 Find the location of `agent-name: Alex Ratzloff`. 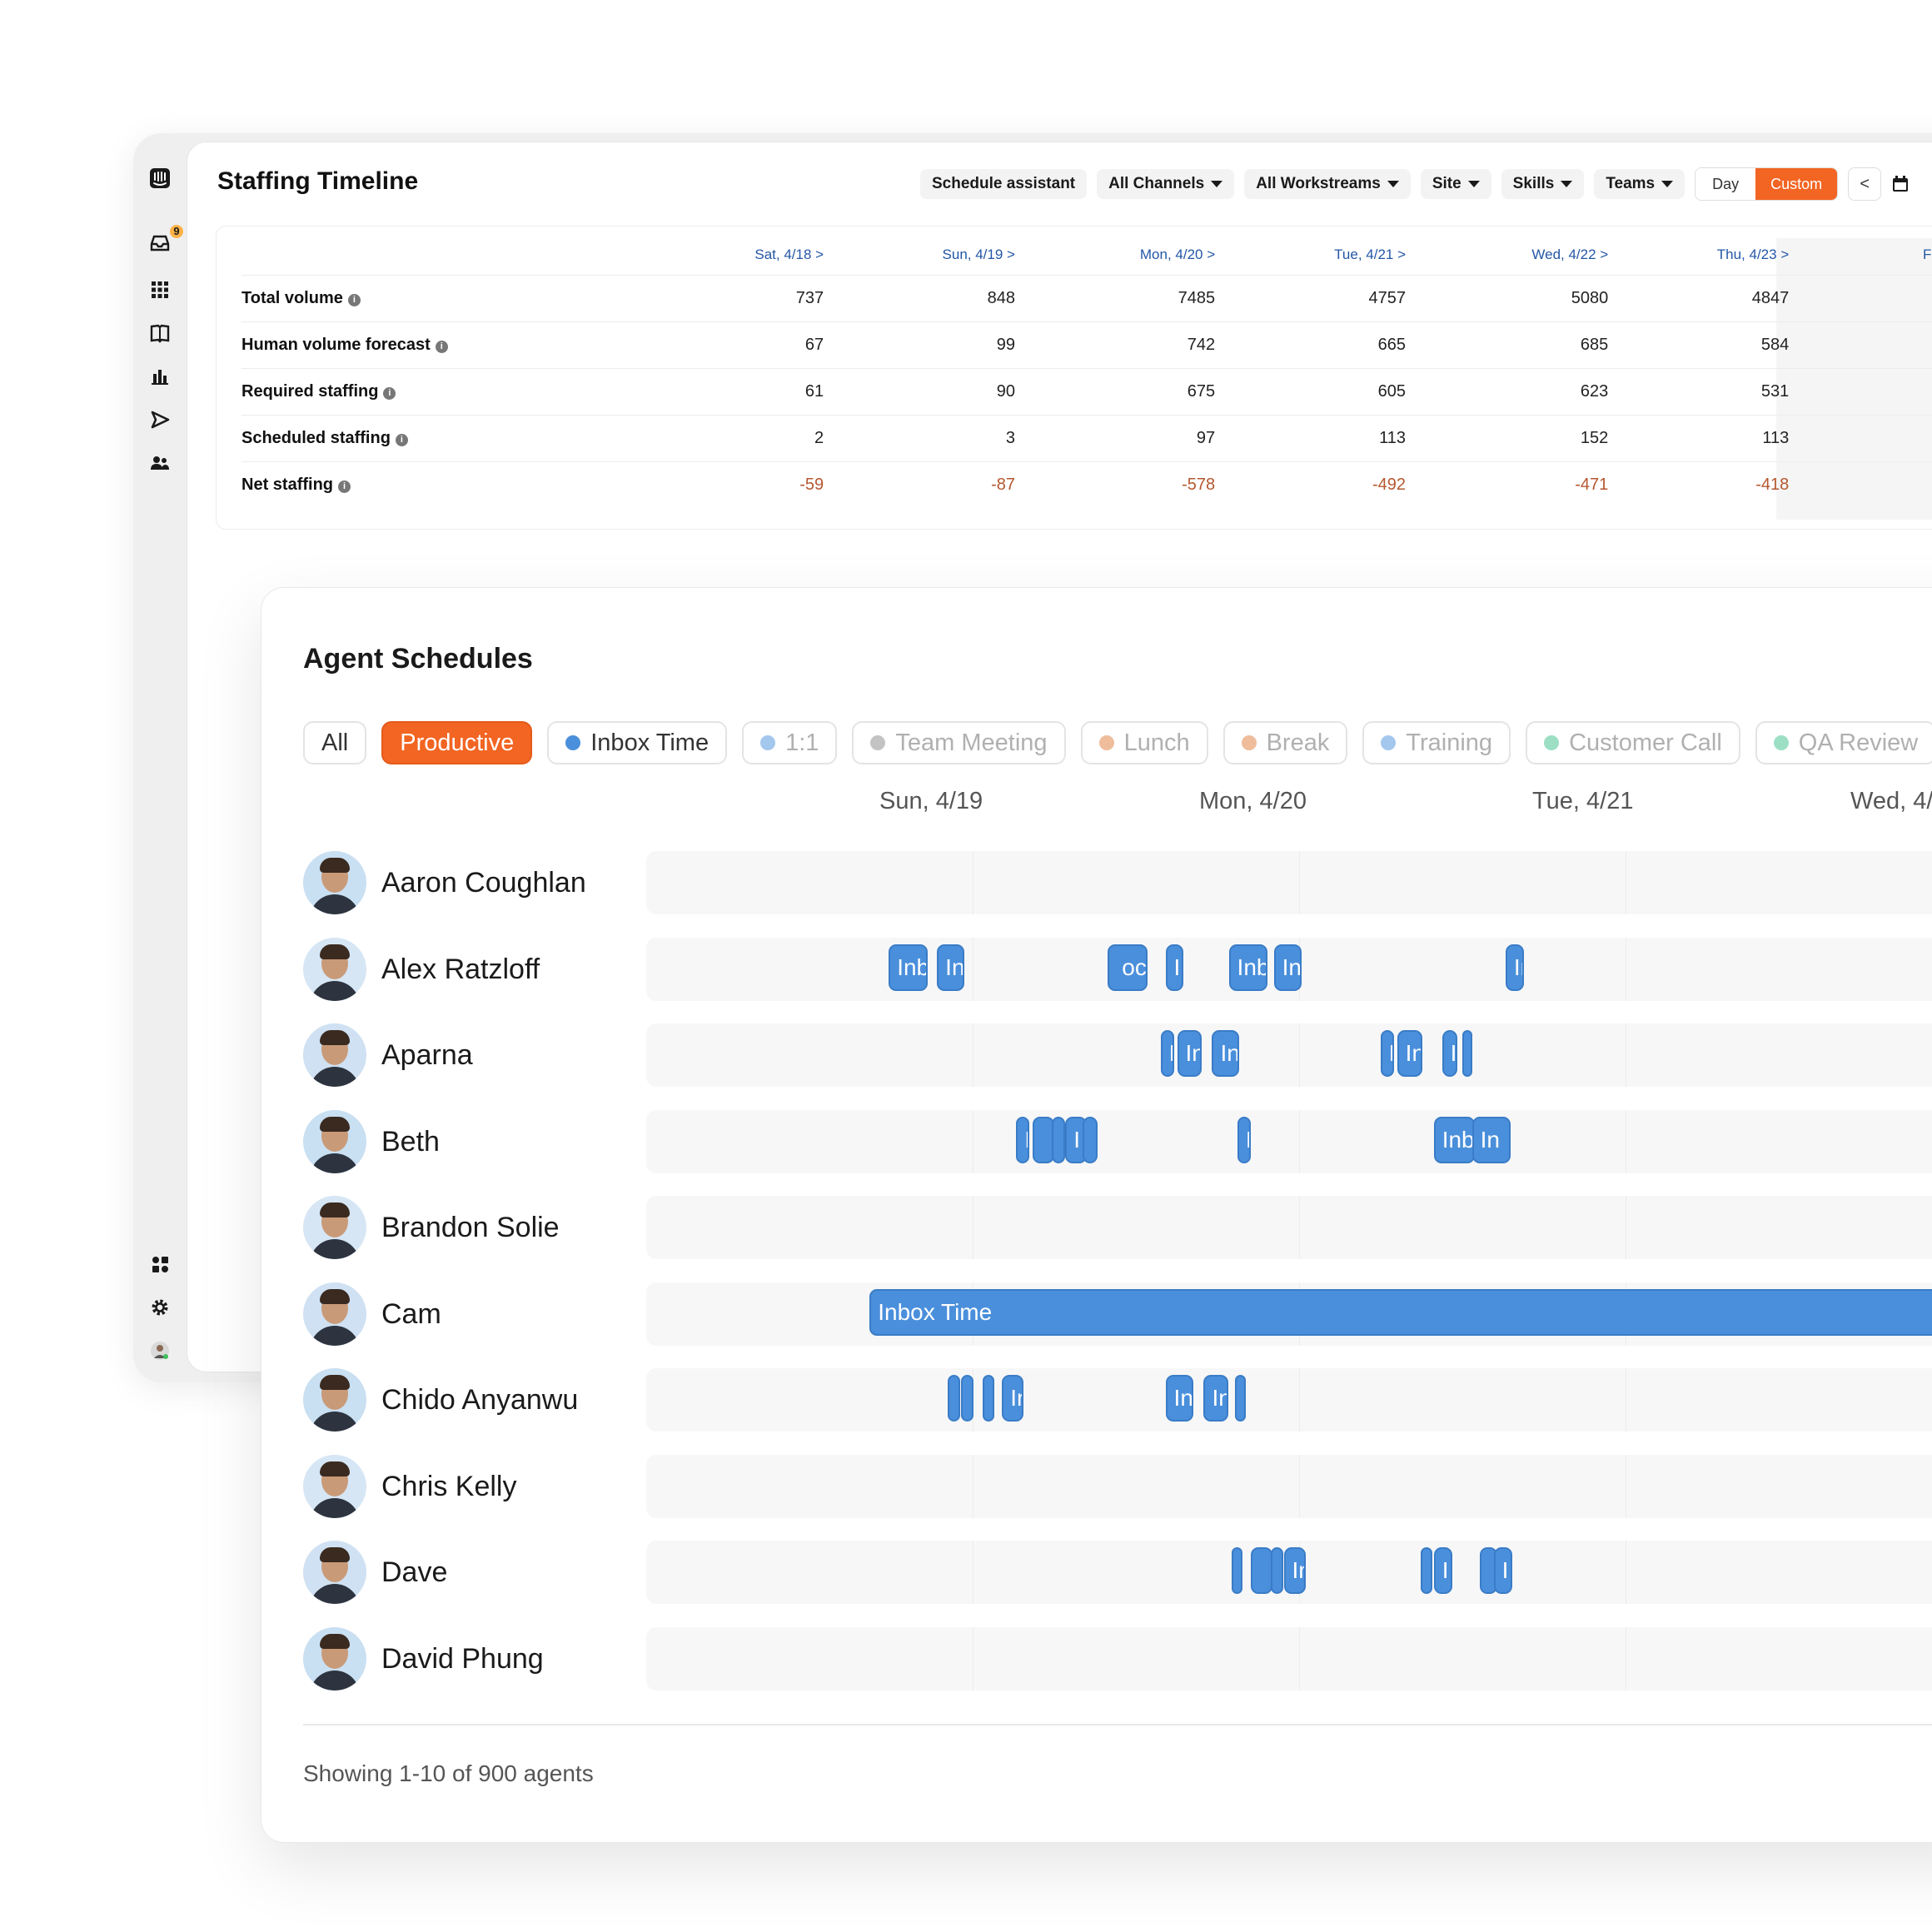

agent-name: Alex Ratzloff is located at coordinates (461, 969).